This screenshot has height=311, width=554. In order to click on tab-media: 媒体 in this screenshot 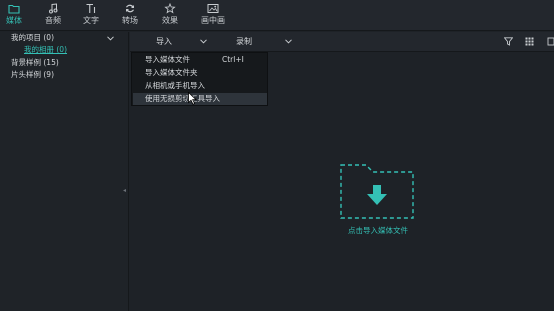, I will do `click(16, 16)`.